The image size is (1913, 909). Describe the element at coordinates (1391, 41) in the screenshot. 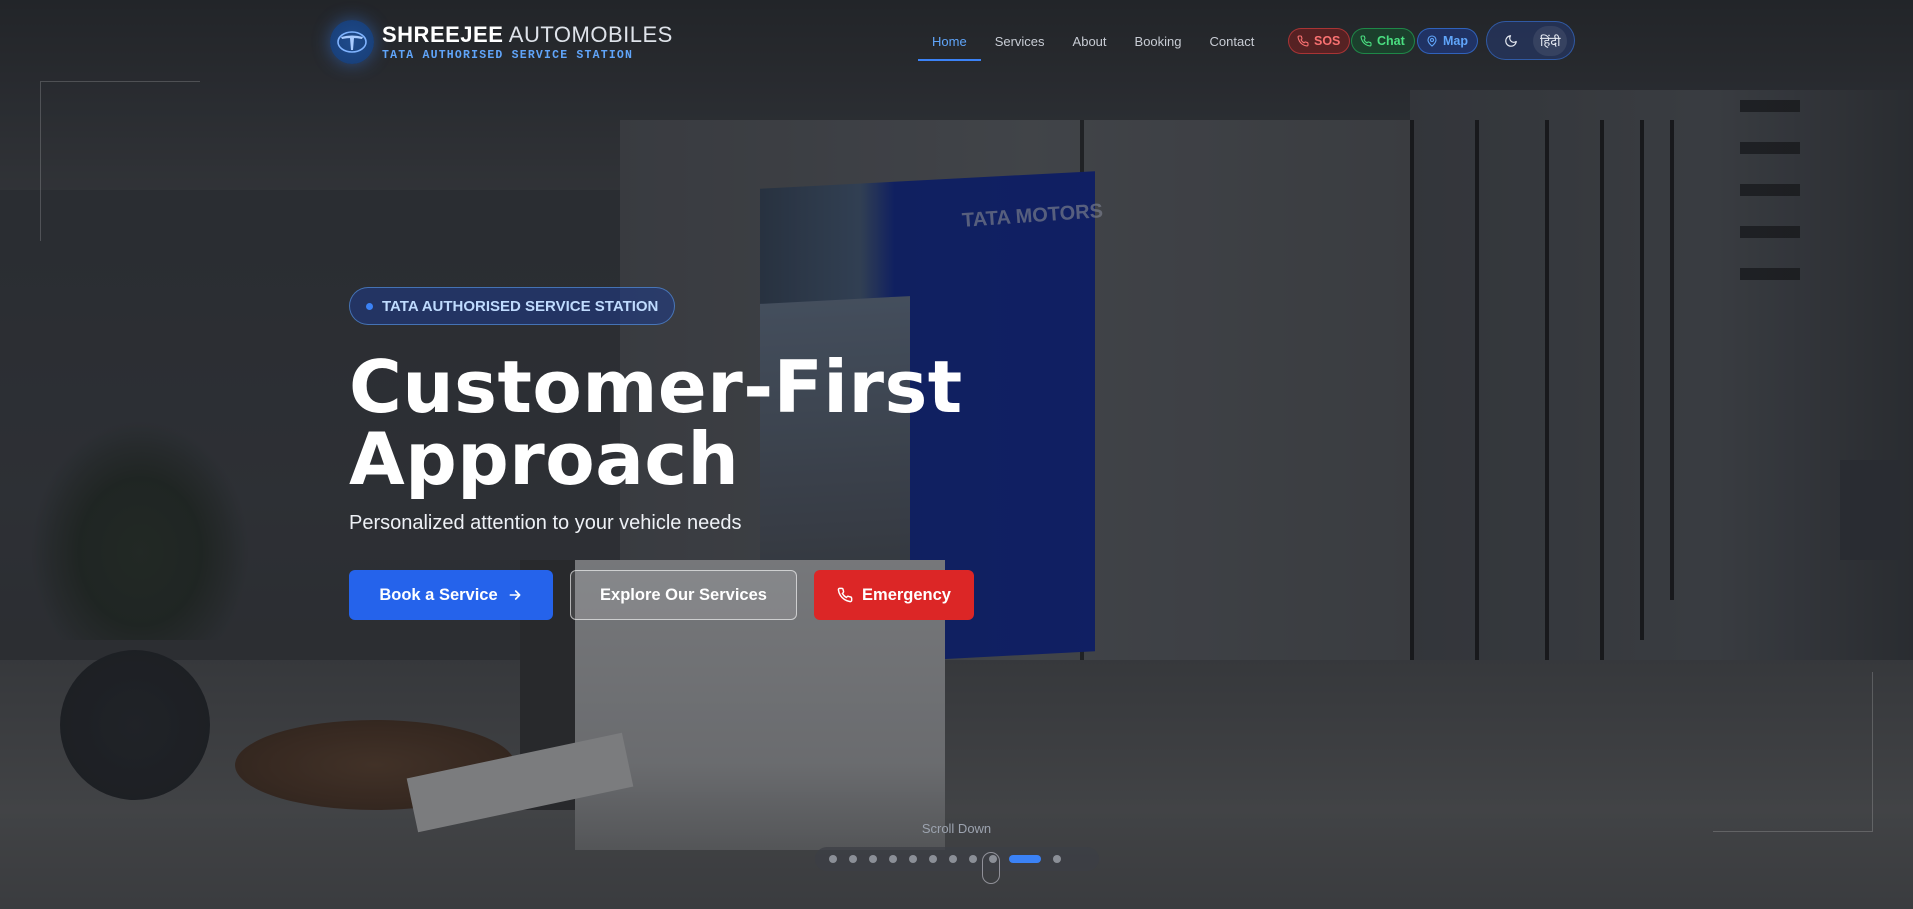

I see `chat-label: Chat` at that location.